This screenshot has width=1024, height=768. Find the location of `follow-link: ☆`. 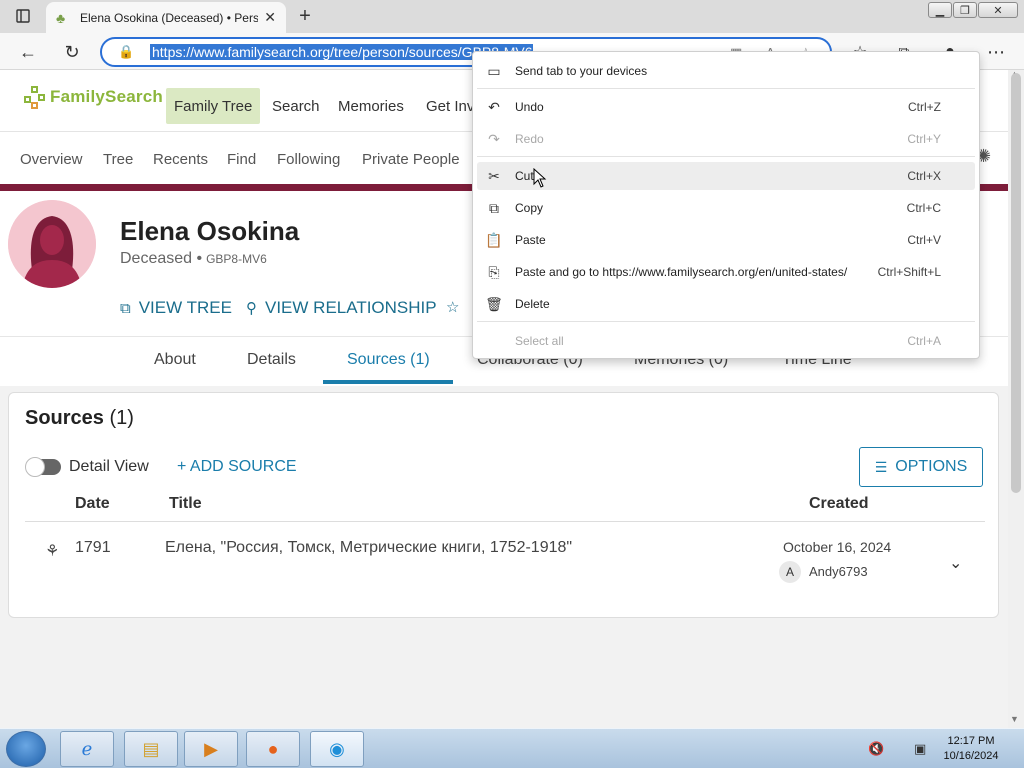

follow-link: ☆ is located at coordinates (456, 307).